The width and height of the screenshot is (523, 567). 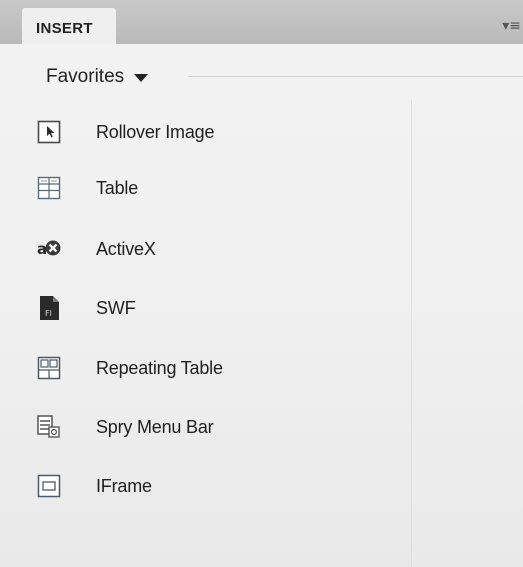 I want to click on item-label: IFrame, so click(x=124, y=485).